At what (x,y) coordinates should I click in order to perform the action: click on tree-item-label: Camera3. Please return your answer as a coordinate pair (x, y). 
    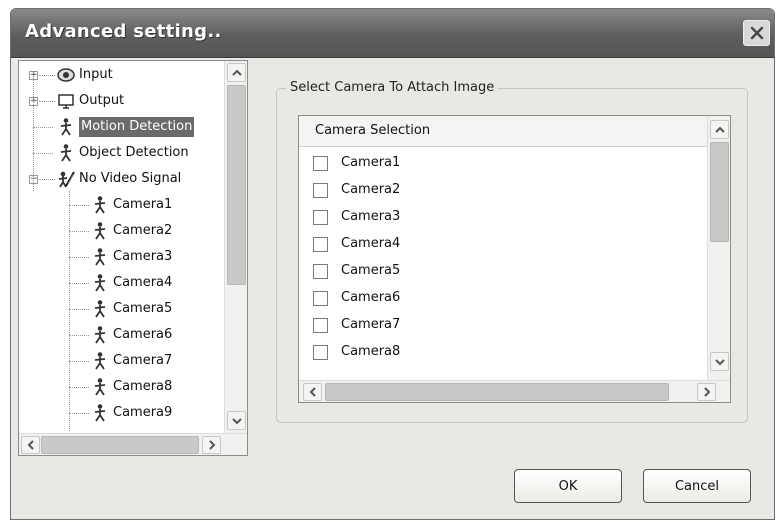
    Looking at the image, I should click on (143, 256).